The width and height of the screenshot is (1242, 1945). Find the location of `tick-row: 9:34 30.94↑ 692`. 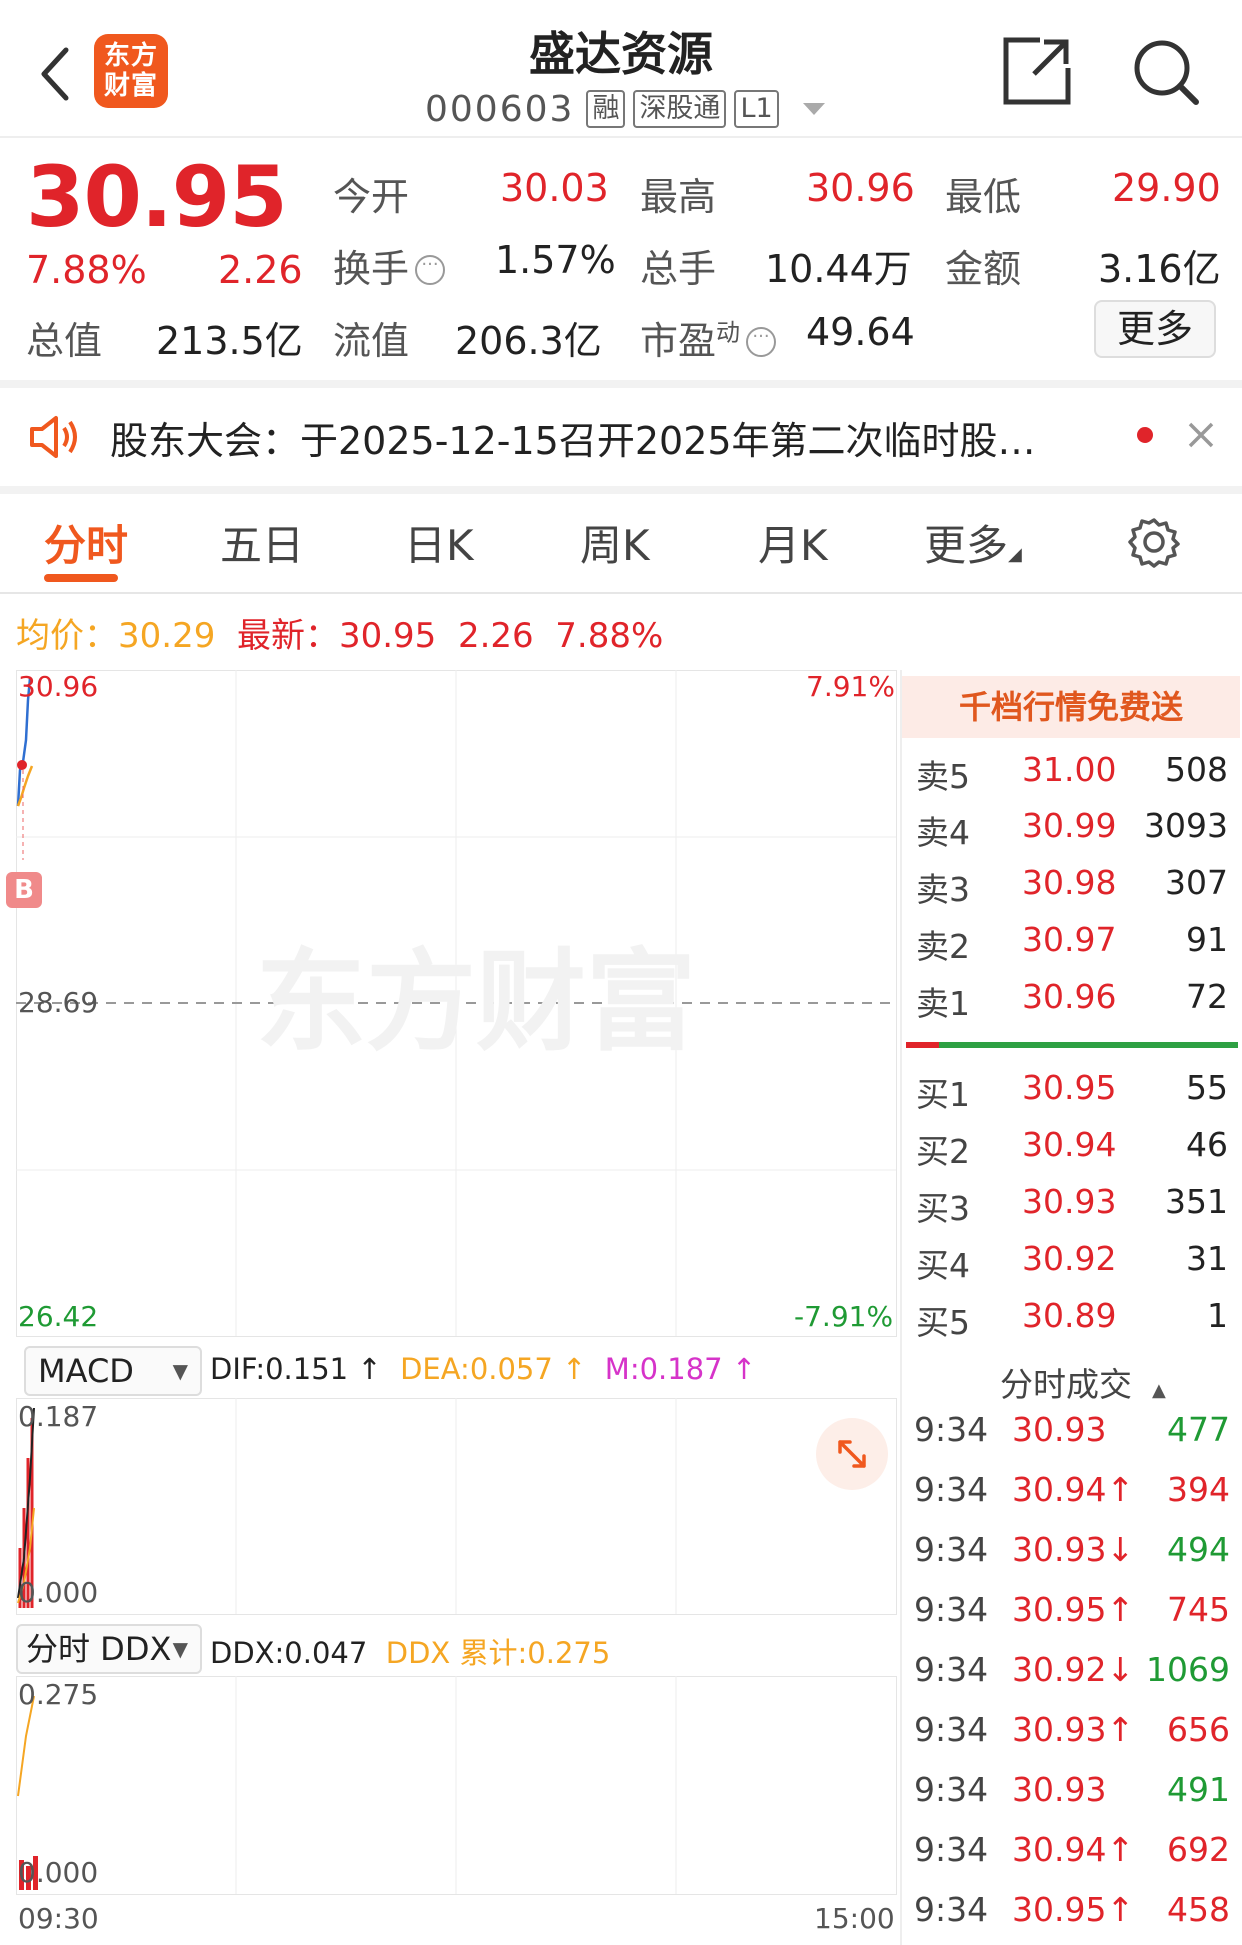

tick-row: 9:34 30.94↑ 692 is located at coordinates (1072, 1849).